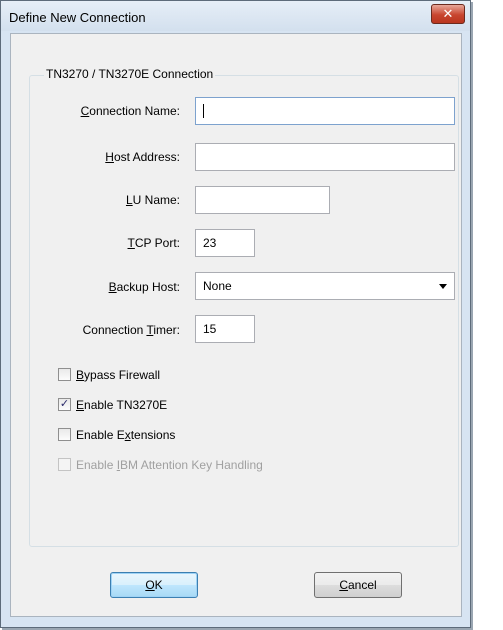 This screenshot has width=503, height=630. I want to click on close-icon: ✕, so click(448, 13).